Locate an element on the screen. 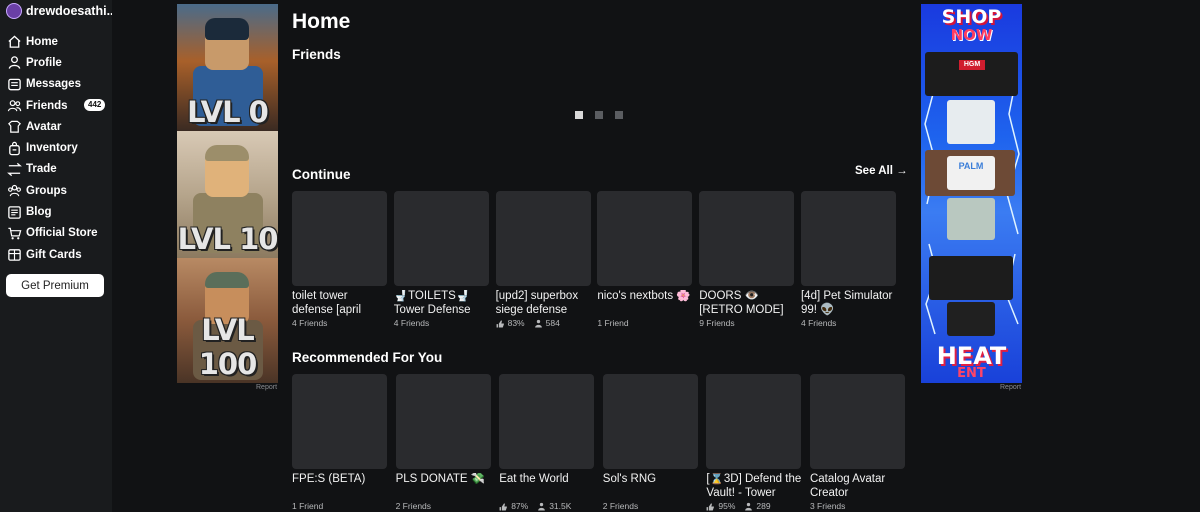 This screenshot has width=1200, height=512. game-card: Eat the World 87% 31.5K is located at coordinates (547, 442).